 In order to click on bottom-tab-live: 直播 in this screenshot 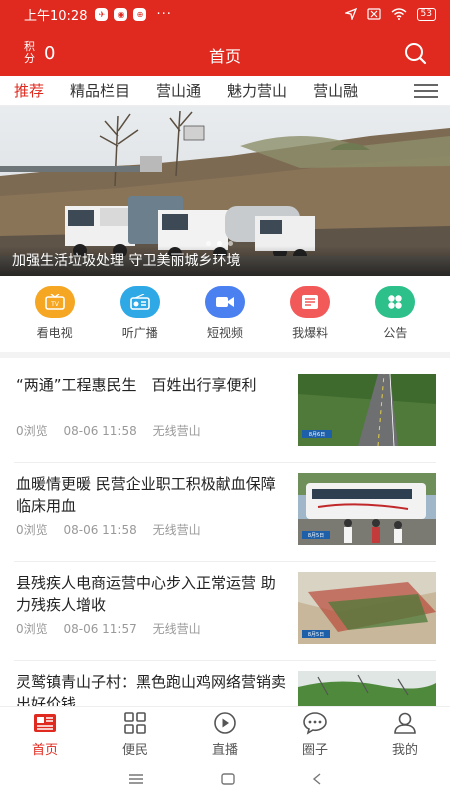, I will do `click(225, 732)`.